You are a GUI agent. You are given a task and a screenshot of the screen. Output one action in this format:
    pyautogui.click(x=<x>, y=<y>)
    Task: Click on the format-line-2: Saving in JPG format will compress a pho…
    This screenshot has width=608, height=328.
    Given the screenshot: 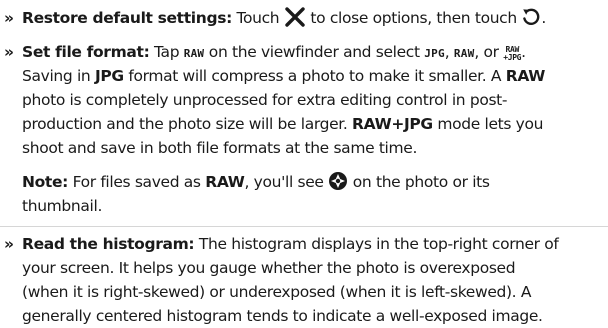 What is the action you would take?
    pyautogui.click(x=312, y=76)
    